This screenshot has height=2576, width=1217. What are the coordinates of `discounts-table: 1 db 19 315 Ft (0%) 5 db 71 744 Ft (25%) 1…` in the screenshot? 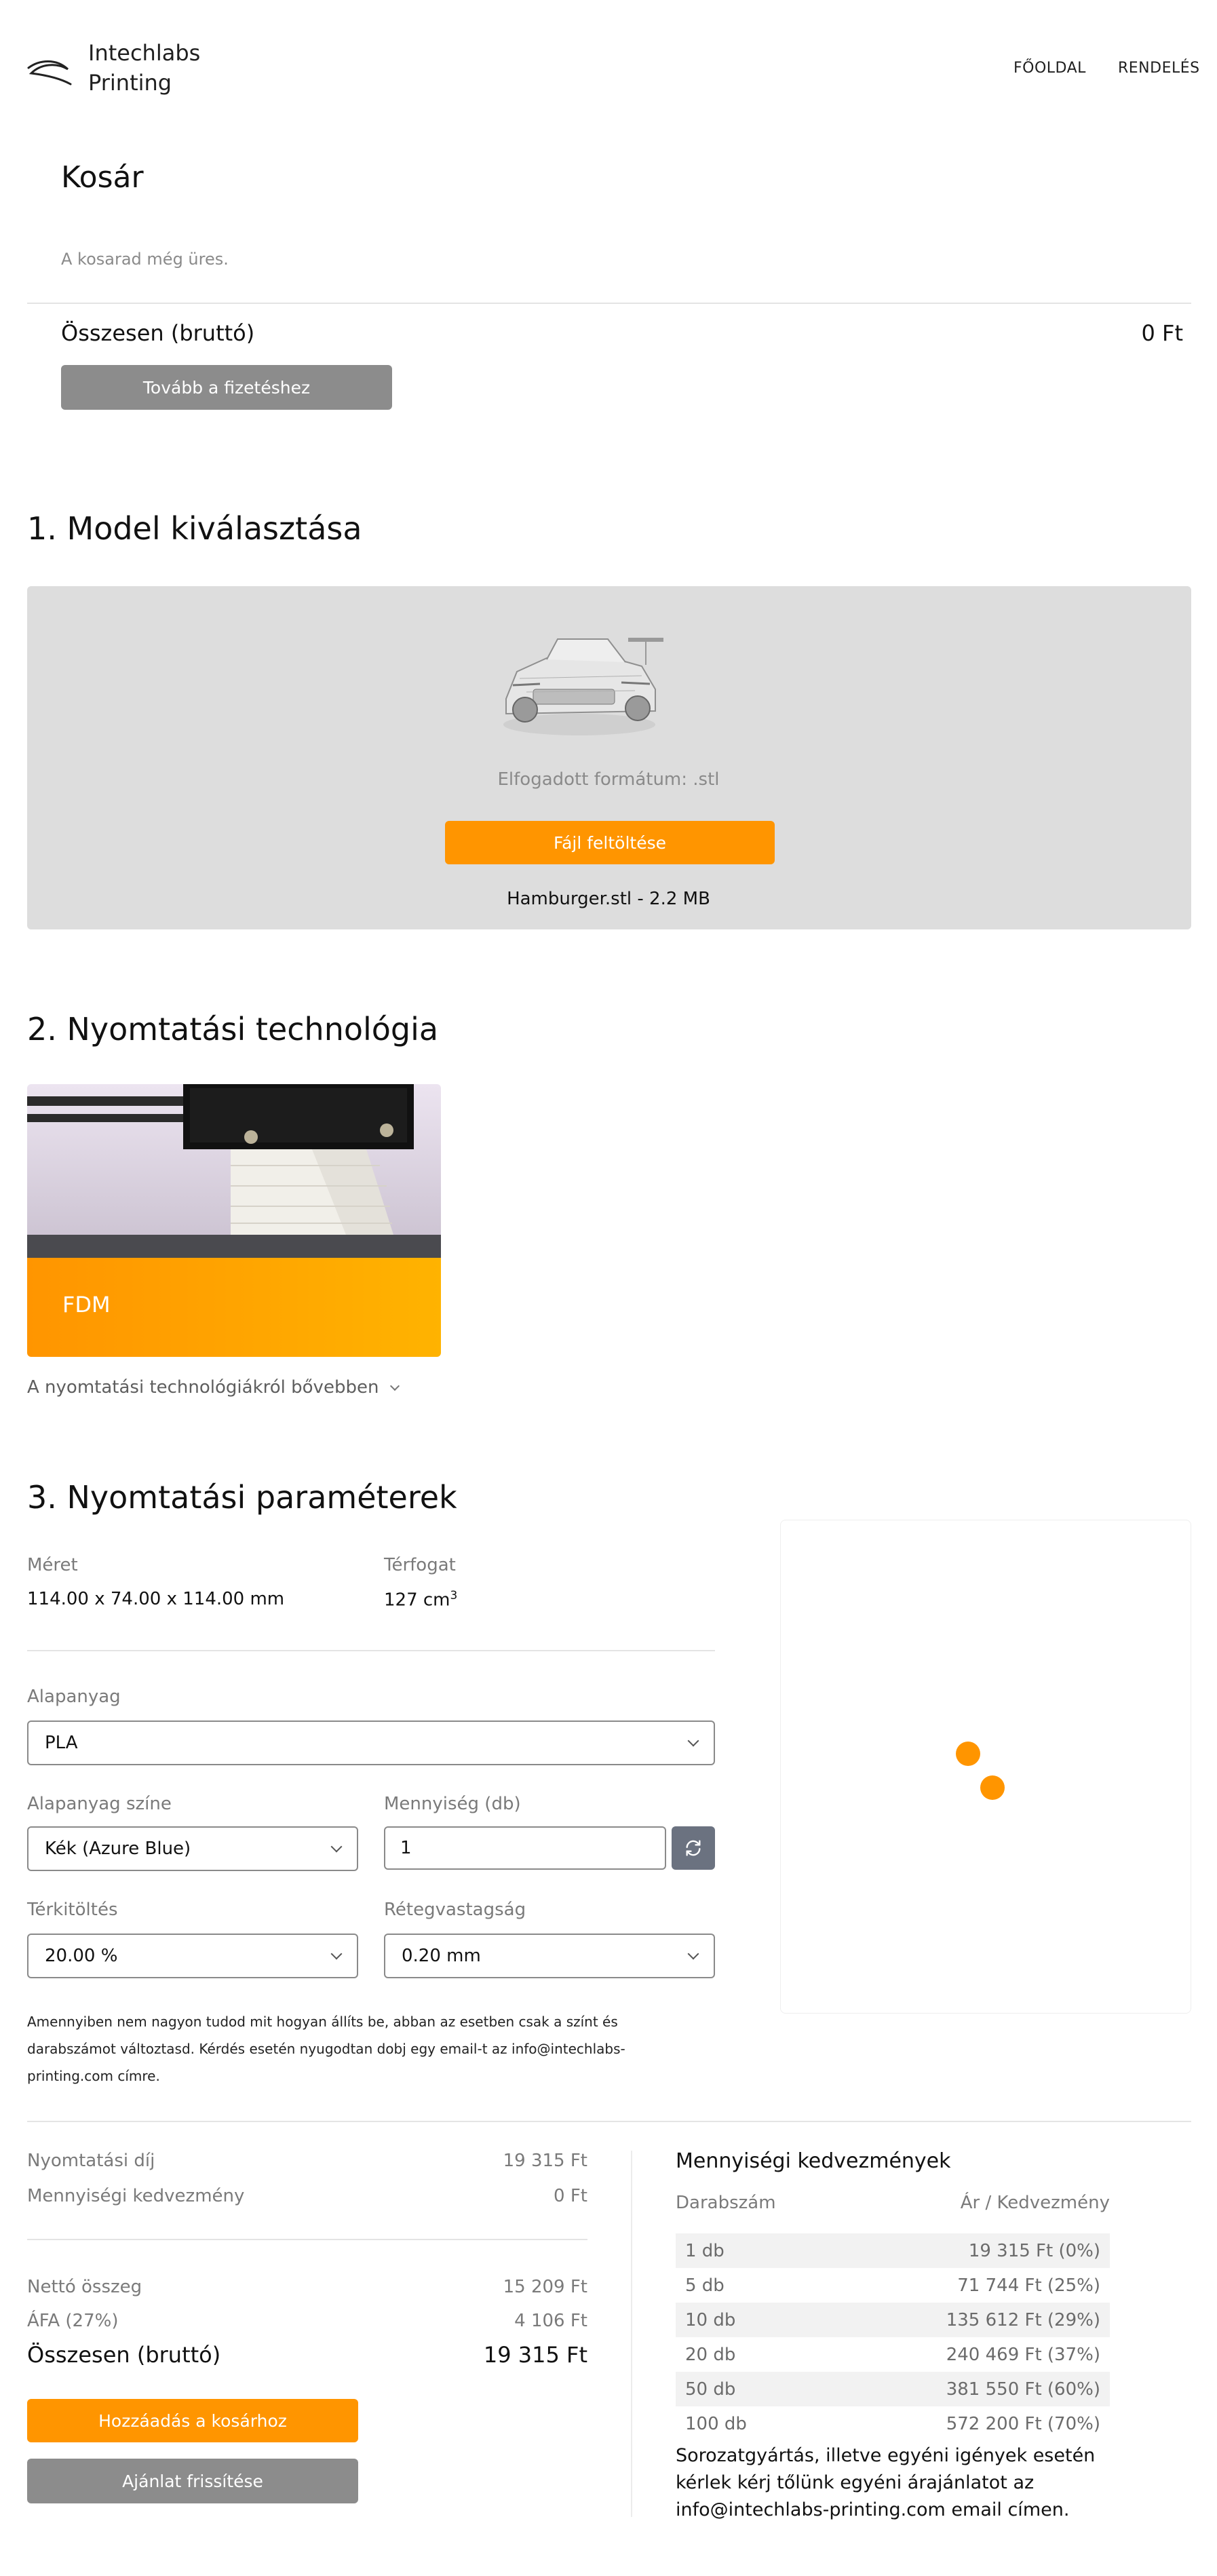 It's located at (893, 2337).